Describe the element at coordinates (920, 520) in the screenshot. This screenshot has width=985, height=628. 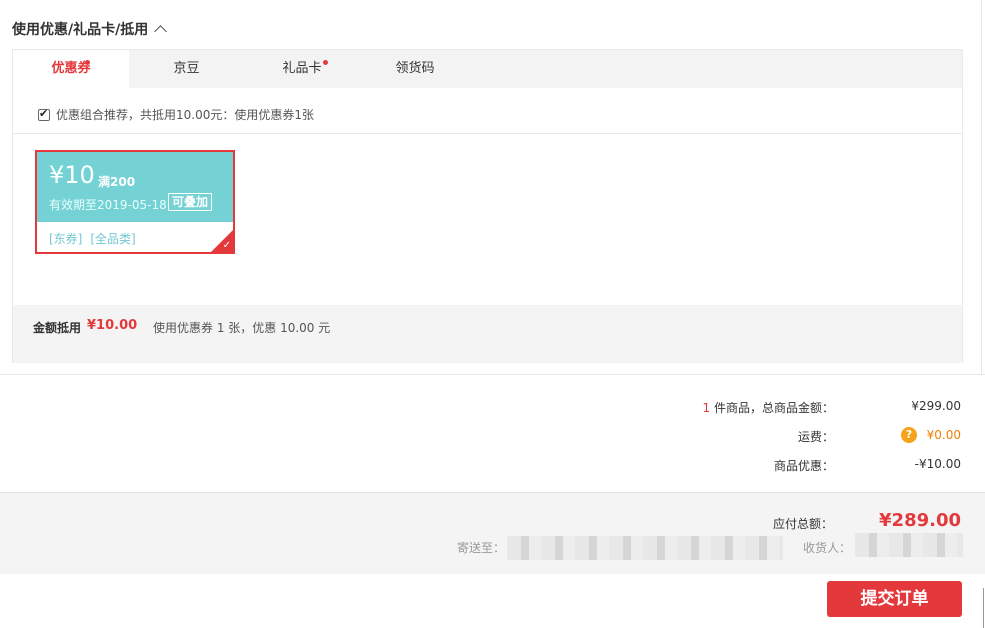
I see `total-value: ¥289.00` at that location.